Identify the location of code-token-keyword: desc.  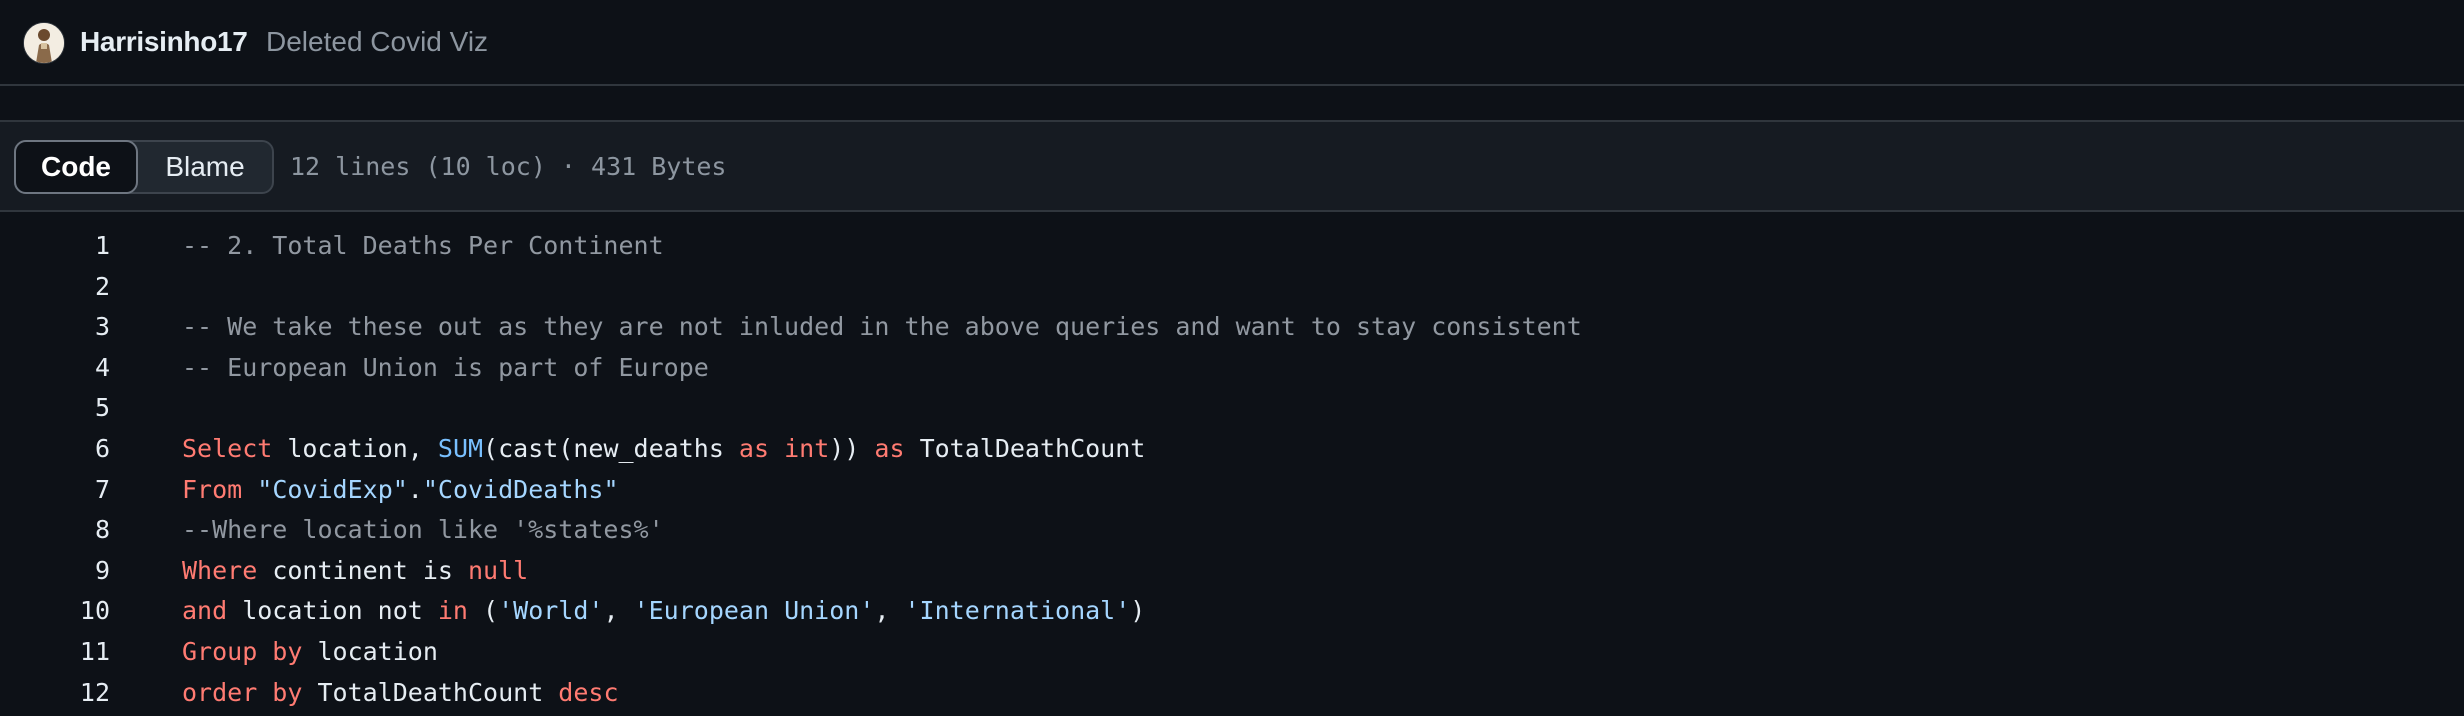
(588, 692).